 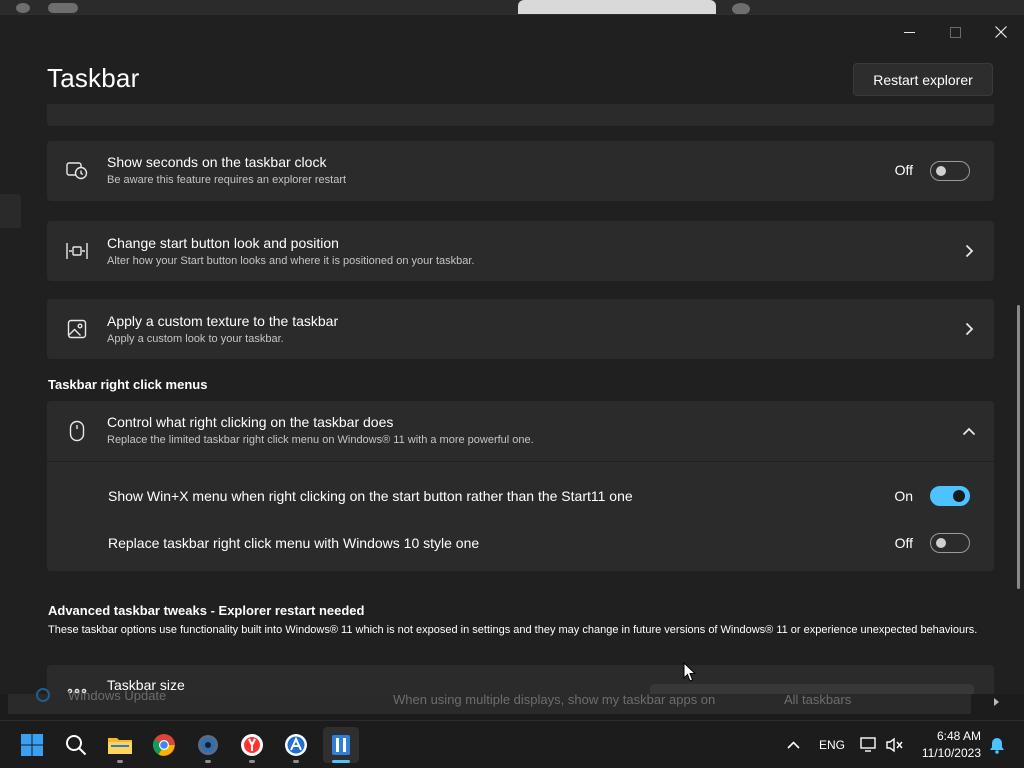 I want to click on minimize-icon, so click(x=909, y=32).